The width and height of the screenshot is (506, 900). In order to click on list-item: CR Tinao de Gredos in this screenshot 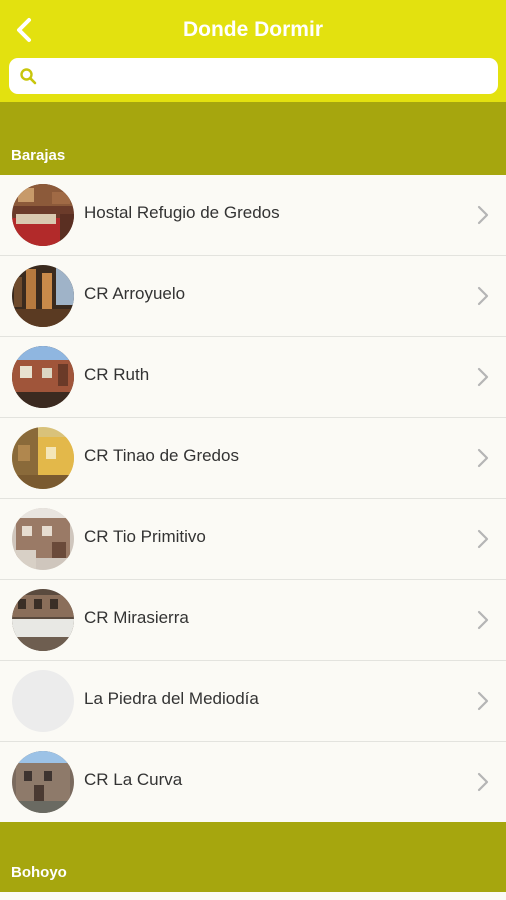, I will do `click(253, 458)`.